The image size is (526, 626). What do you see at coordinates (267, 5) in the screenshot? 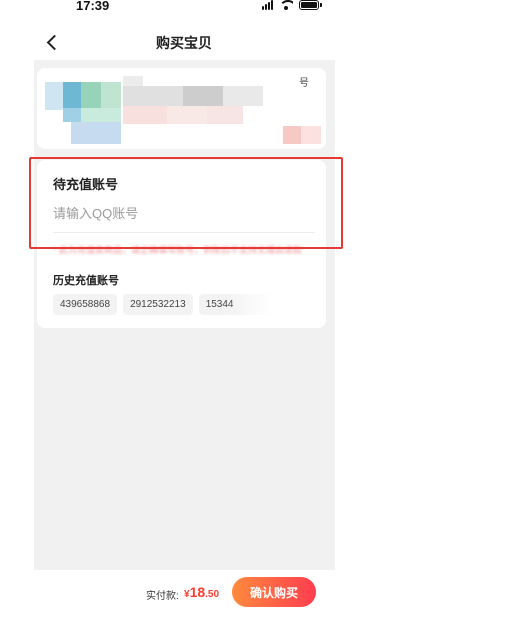
I see `signal-icon` at bounding box center [267, 5].